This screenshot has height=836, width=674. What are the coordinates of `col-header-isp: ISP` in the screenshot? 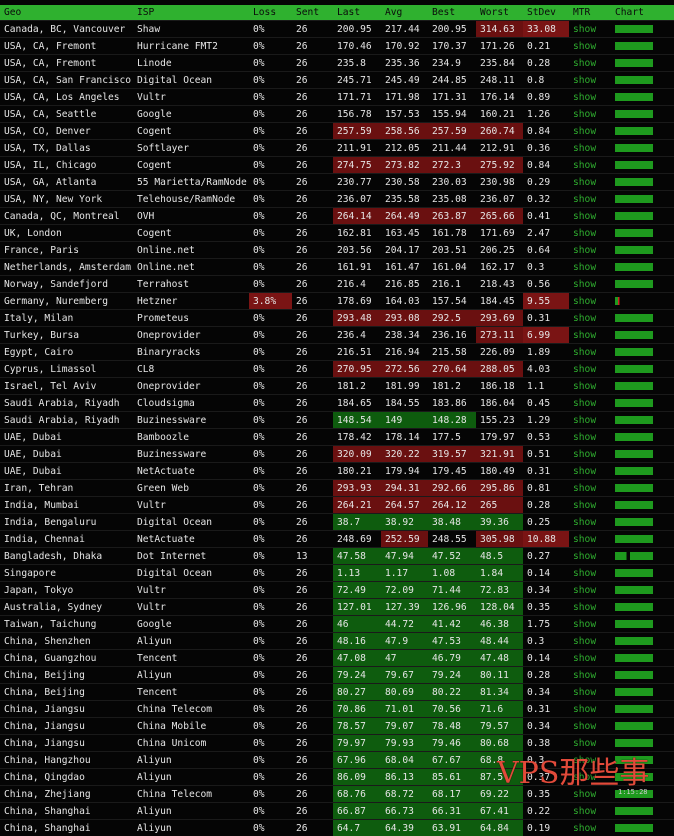 It's located at (191, 13).